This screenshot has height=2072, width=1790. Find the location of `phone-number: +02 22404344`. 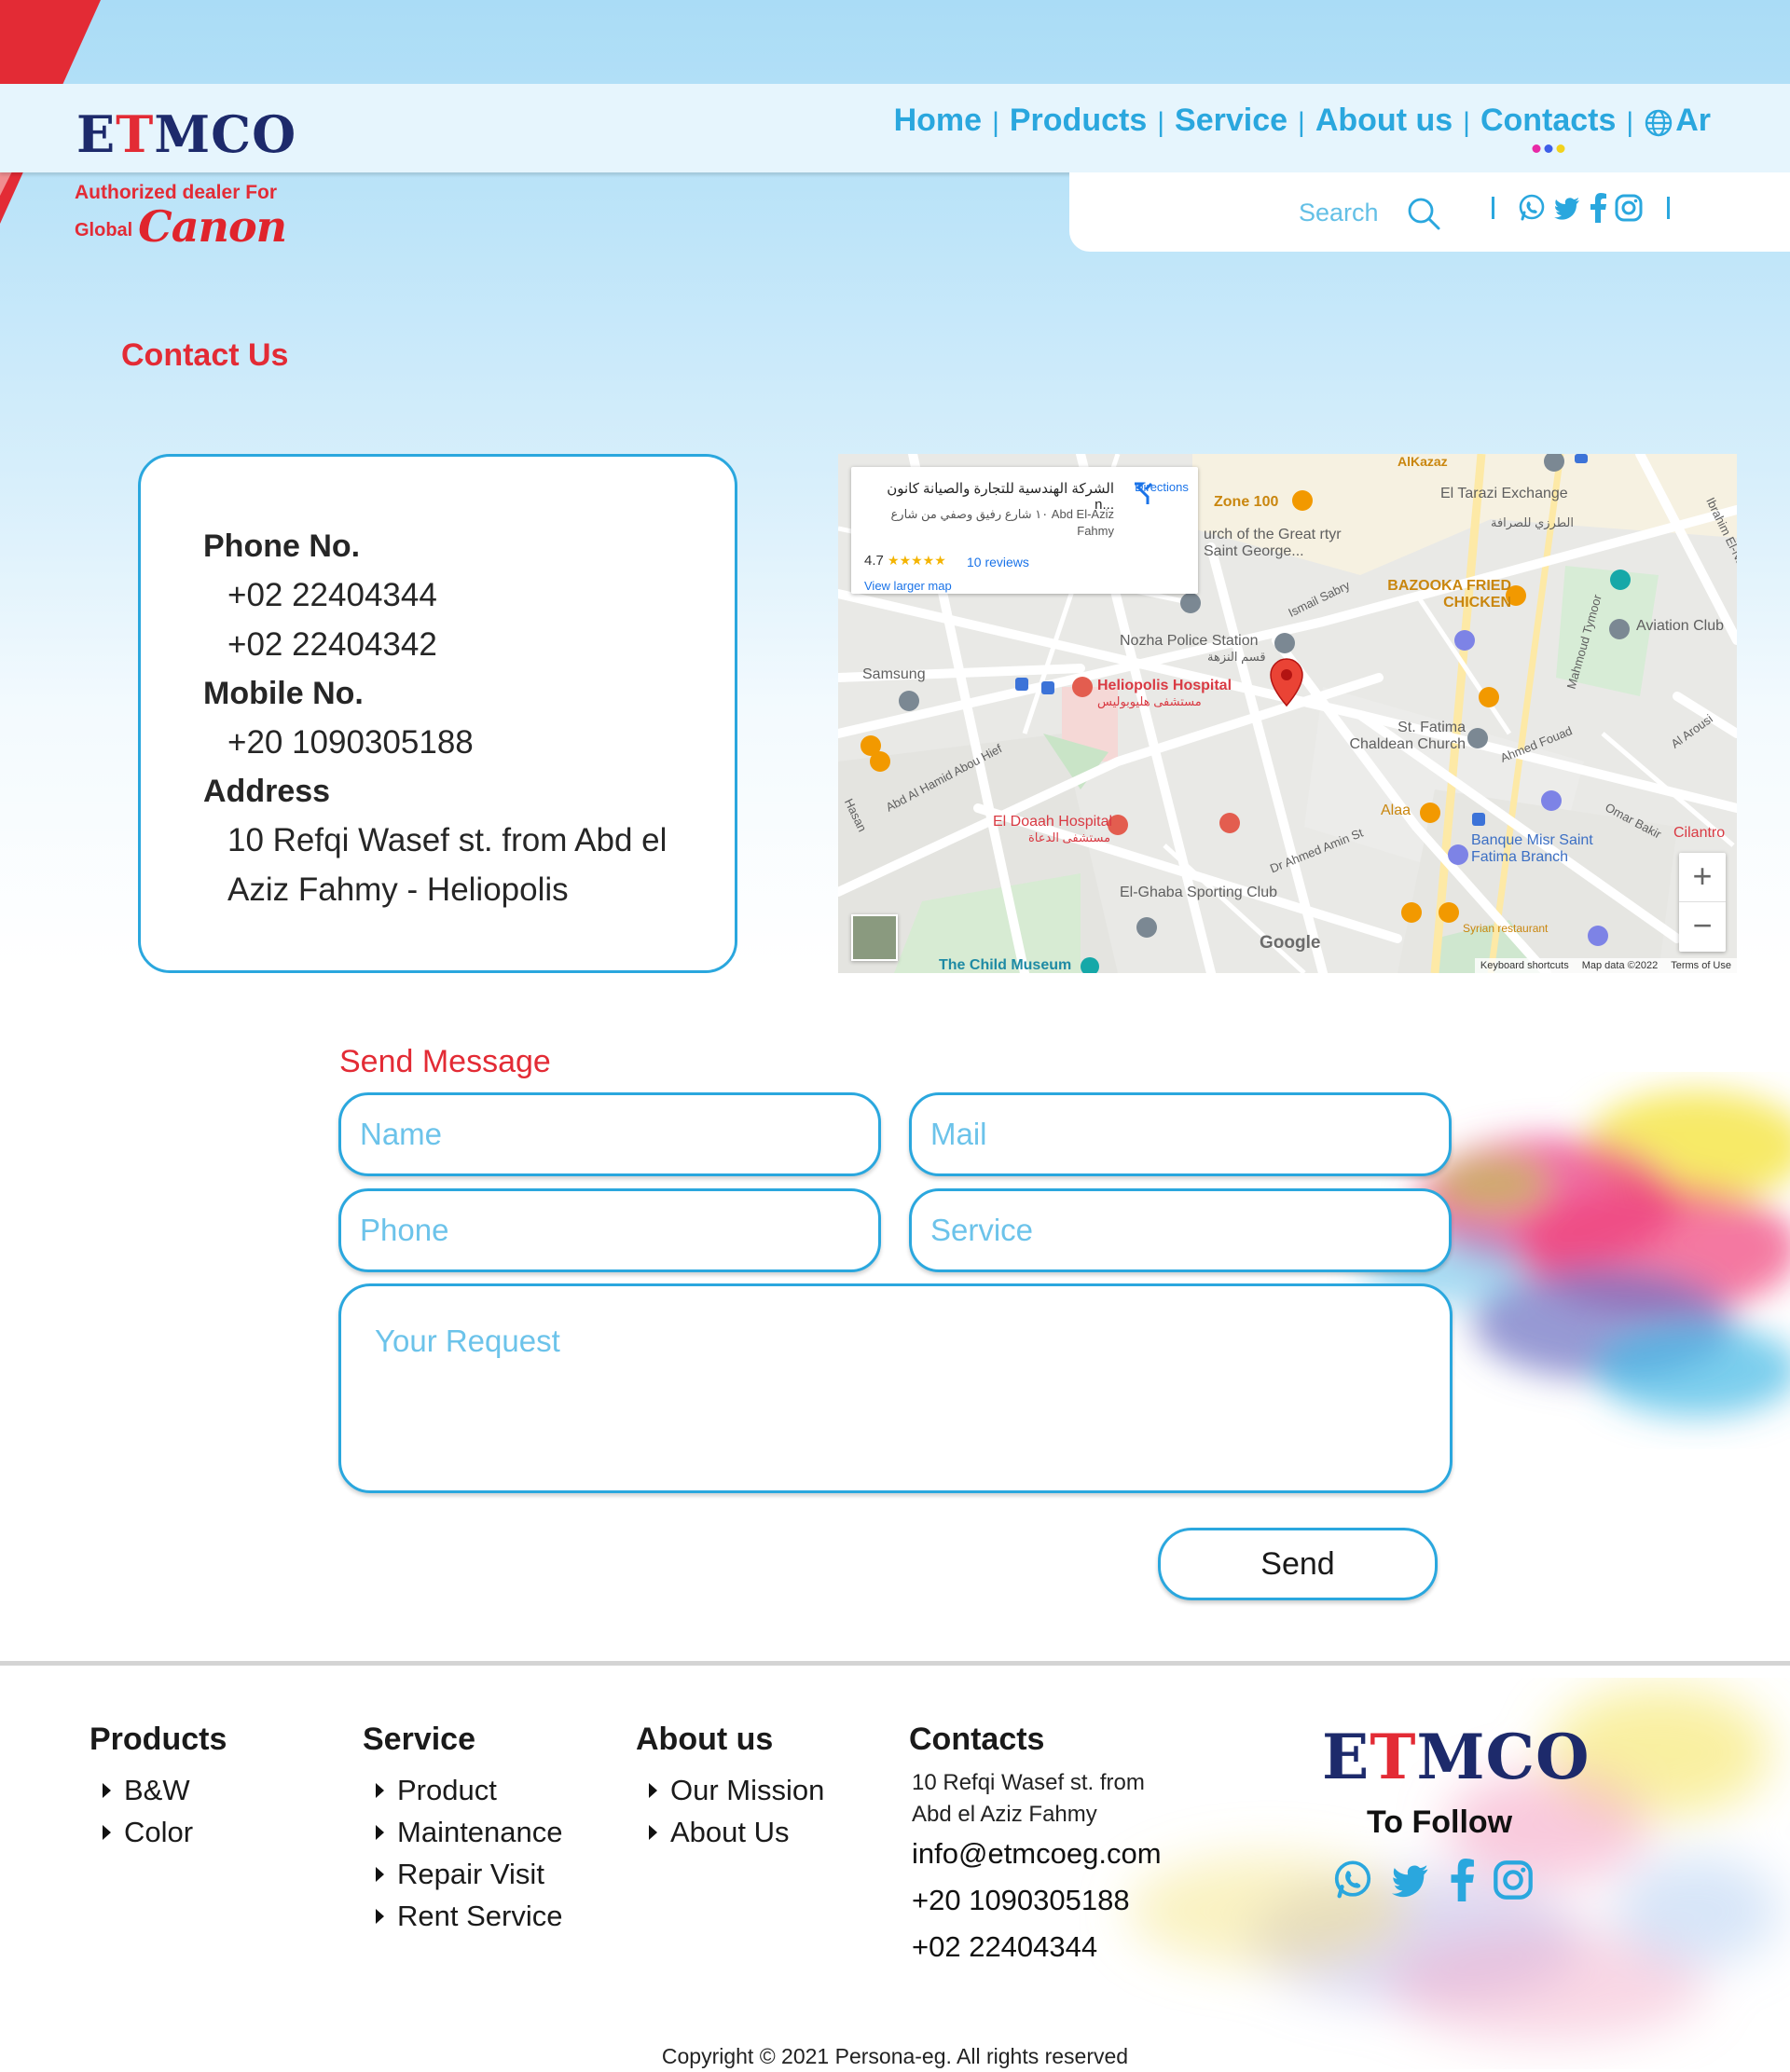

phone-number: +02 22404344 is located at coordinates (469, 595).